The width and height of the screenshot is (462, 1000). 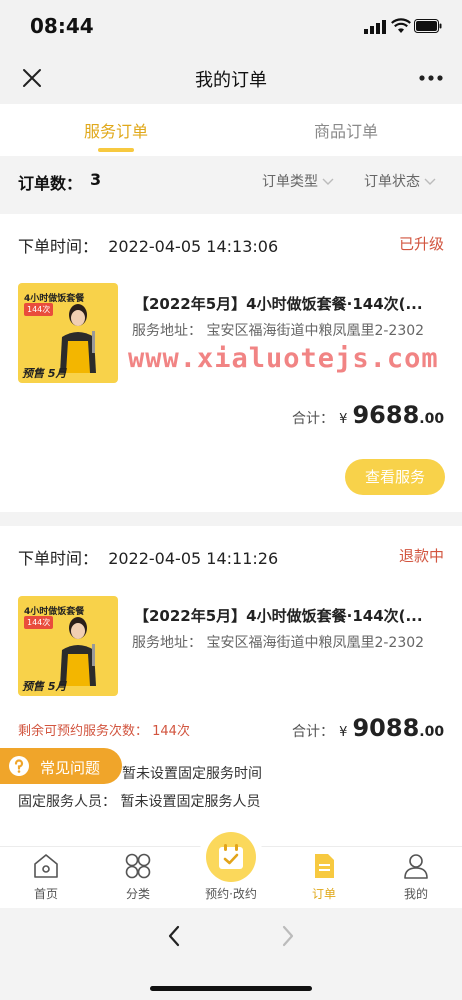 I want to click on tab-product-orders: 商品订单, so click(x=346, y=130).